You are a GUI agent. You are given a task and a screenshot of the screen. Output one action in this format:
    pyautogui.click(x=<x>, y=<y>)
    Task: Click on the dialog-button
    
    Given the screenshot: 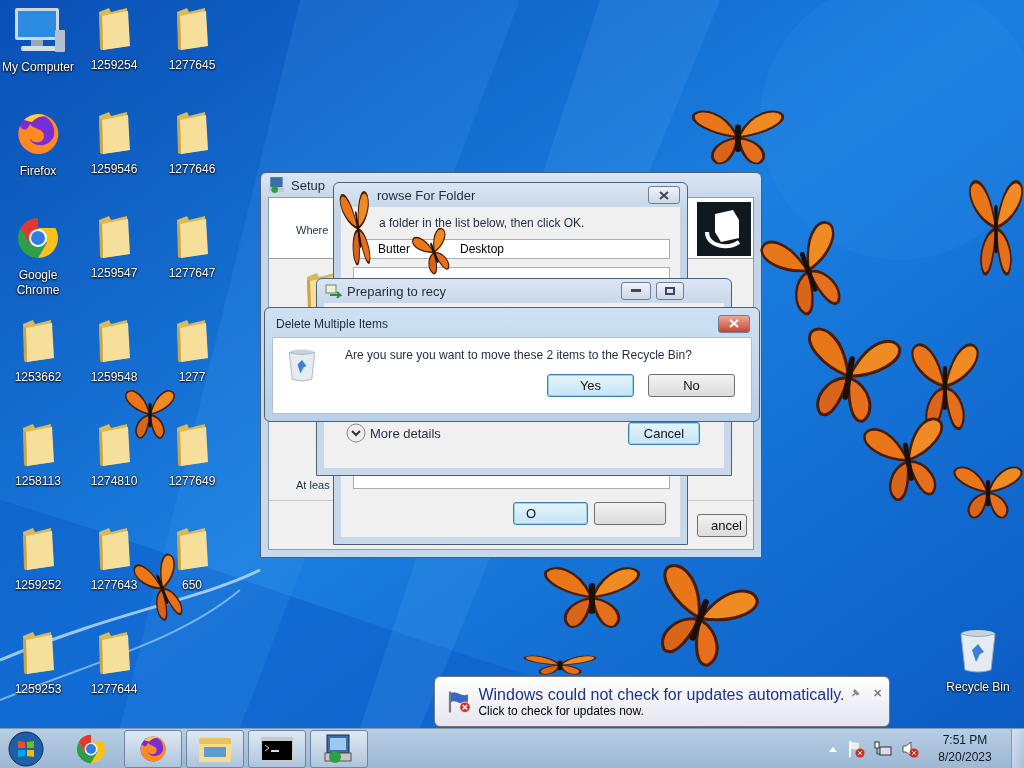 What is the action you would take?
    pyautogui.click(x=630, y=513)
    